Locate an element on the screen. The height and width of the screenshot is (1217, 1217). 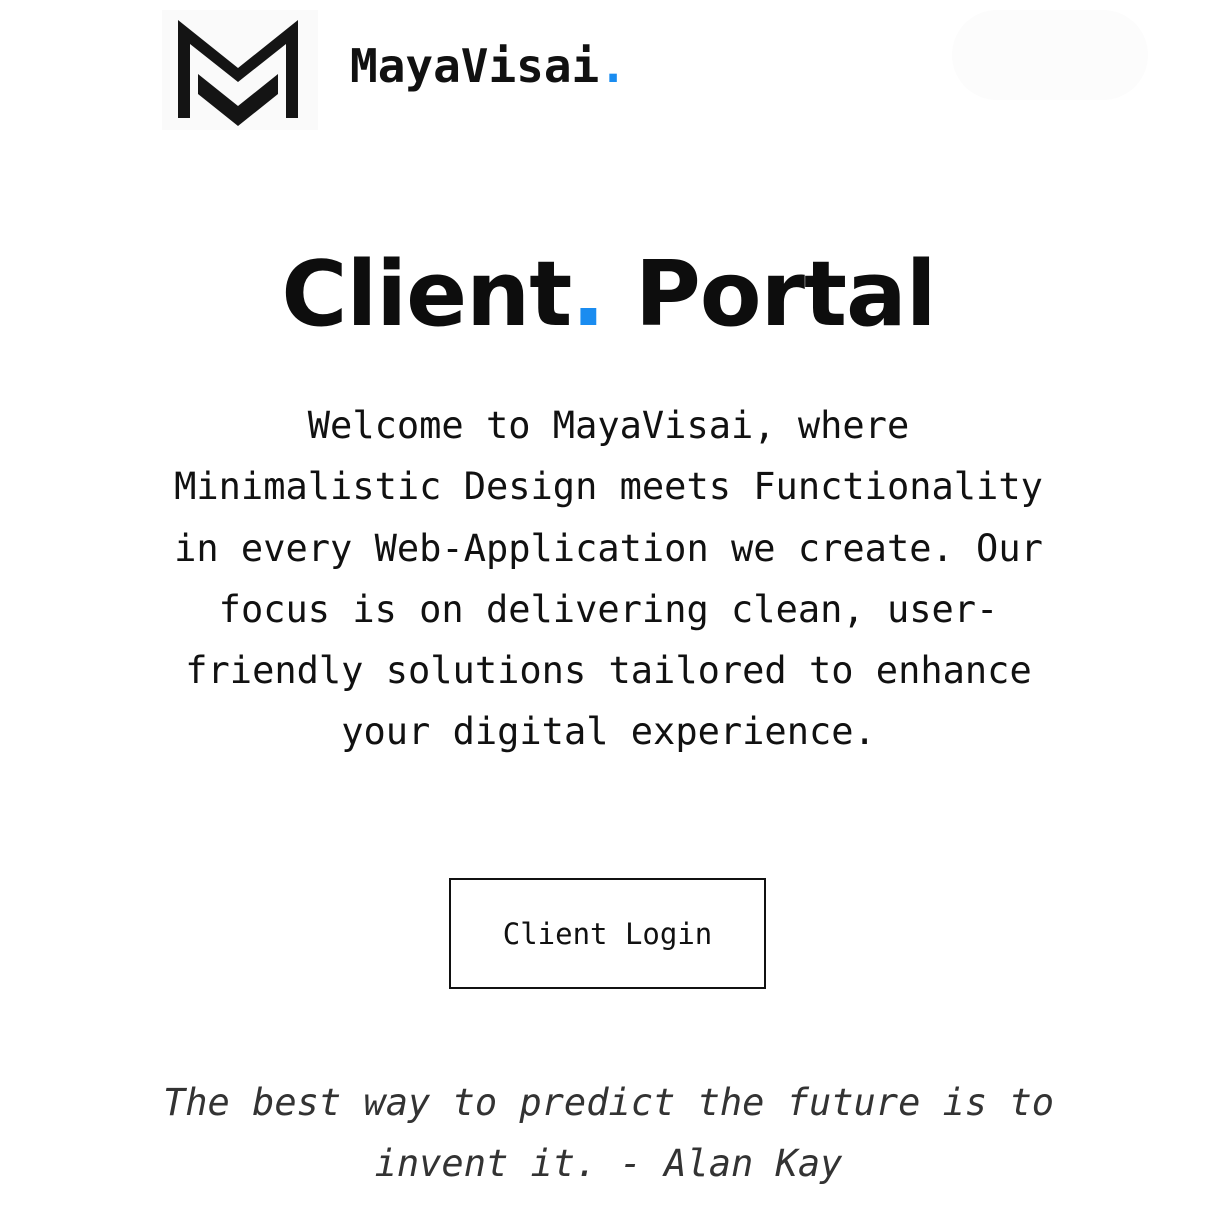
page-title-part1: Client is located at coordinates (426, 294).